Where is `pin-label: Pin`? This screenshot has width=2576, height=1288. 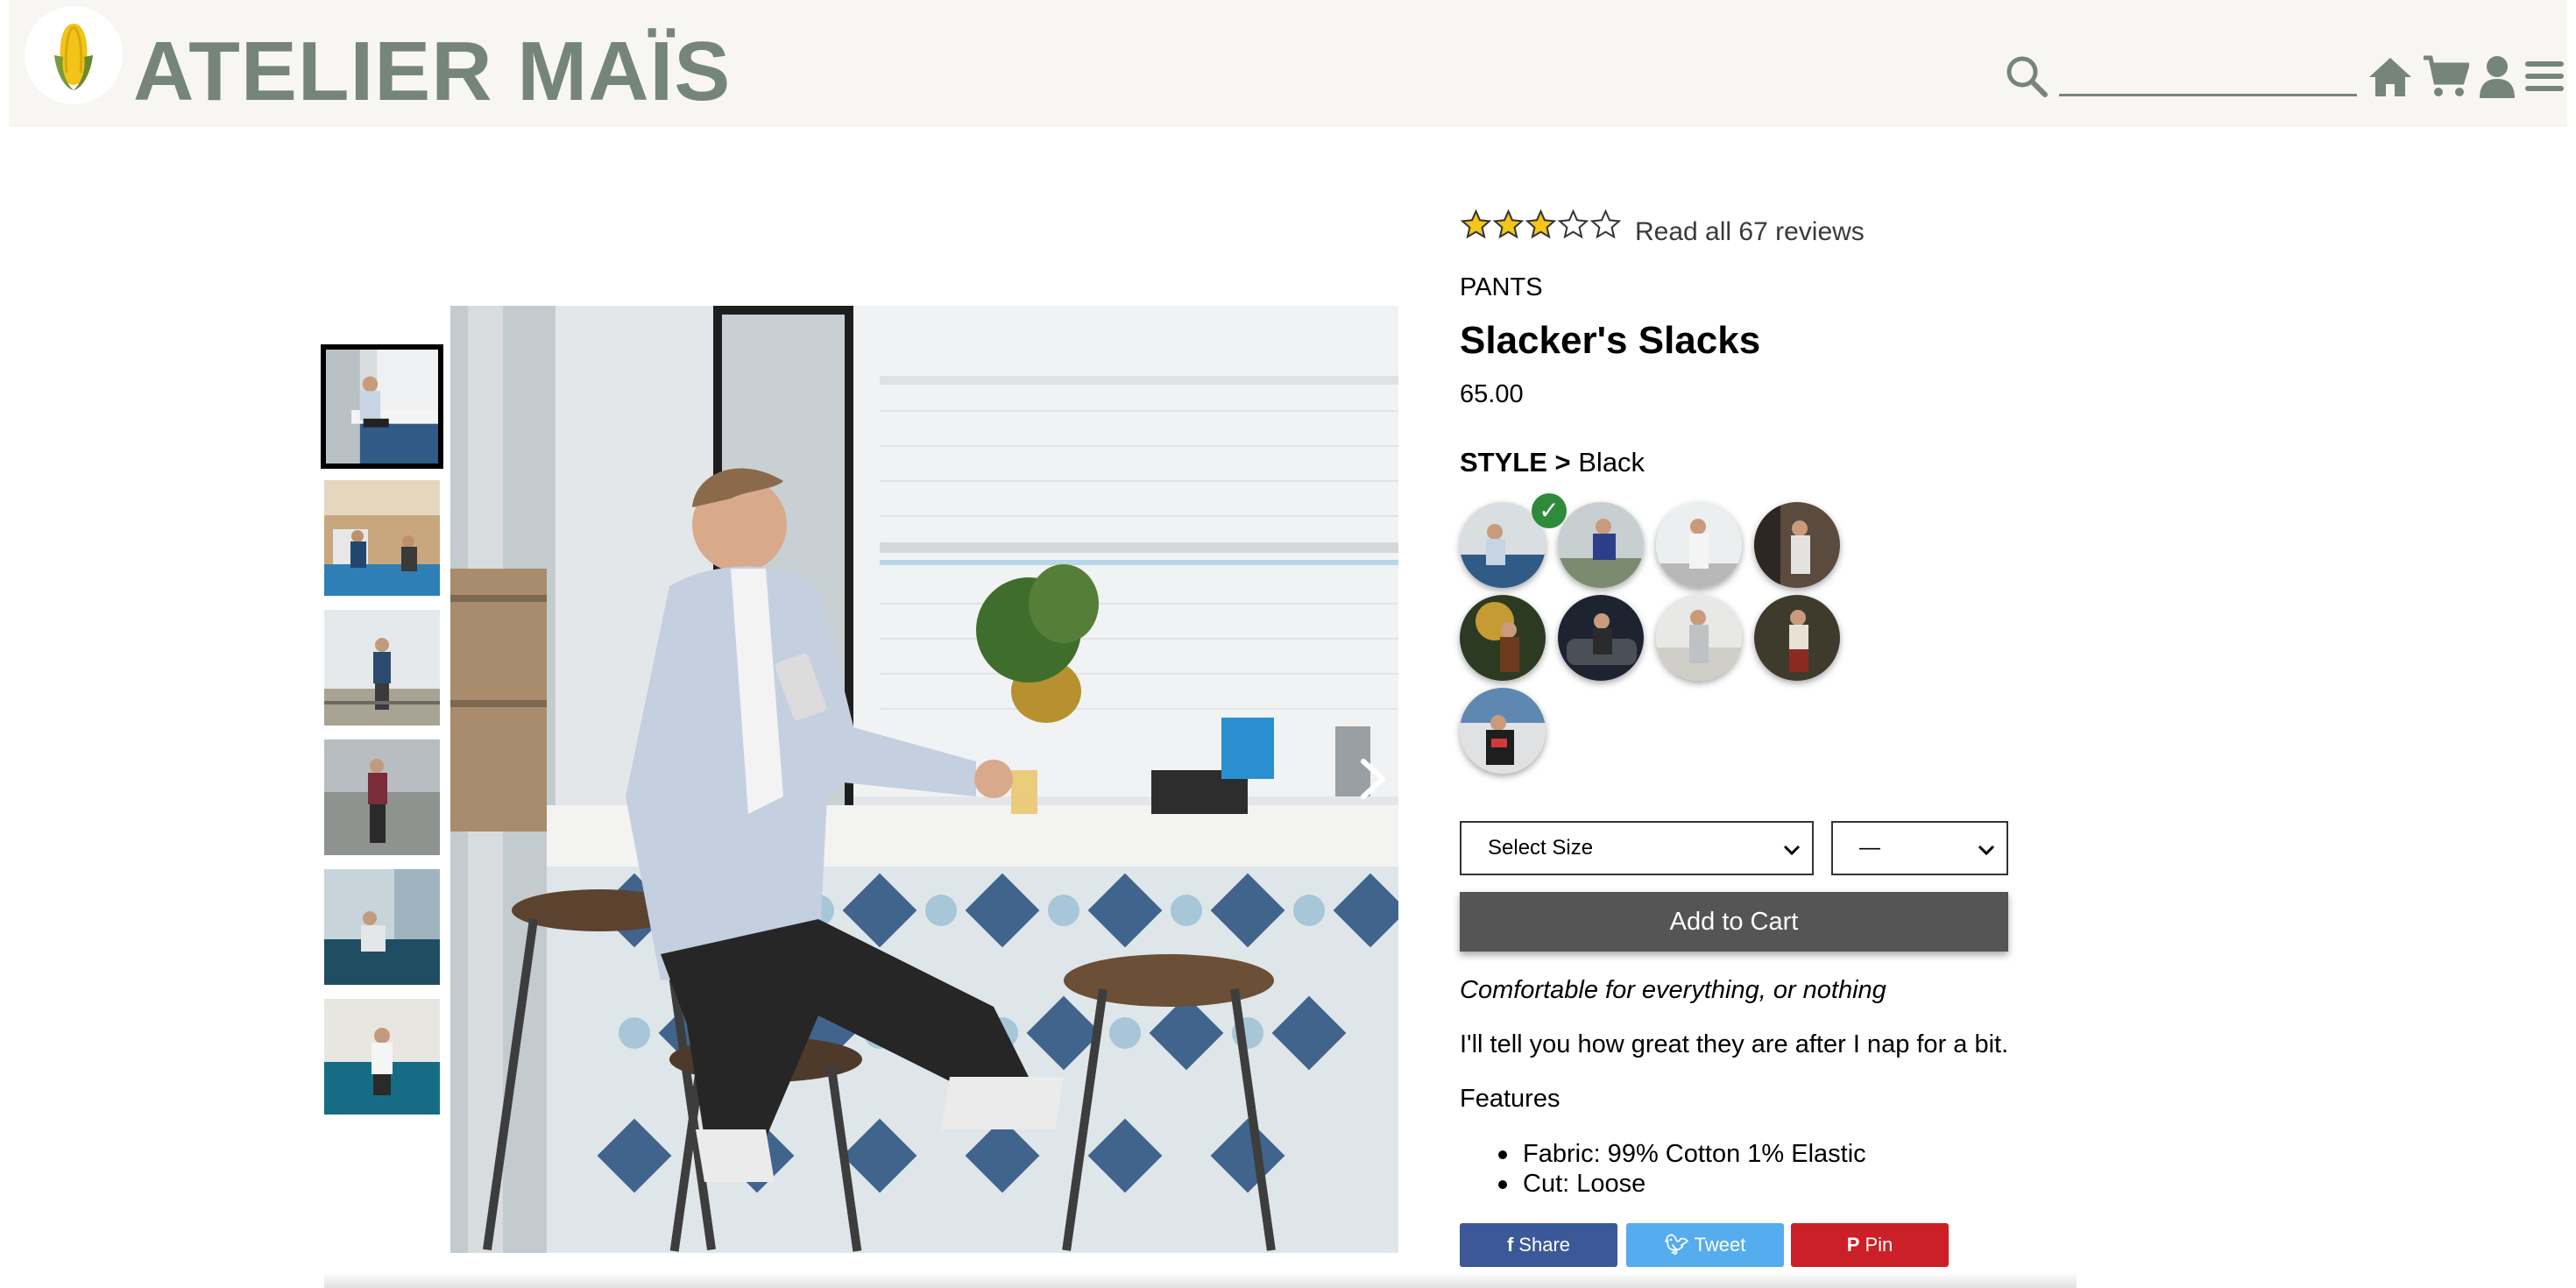 pin-label: Pin is located at coordinates (1879, 1245).